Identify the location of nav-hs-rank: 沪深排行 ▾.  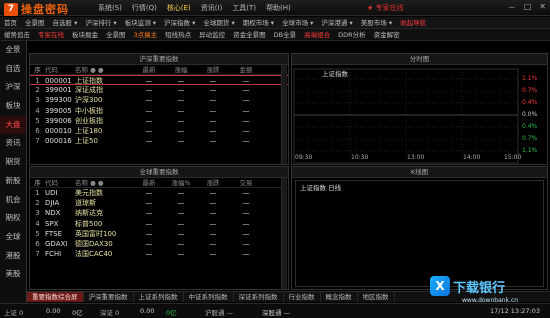
(100, 22).